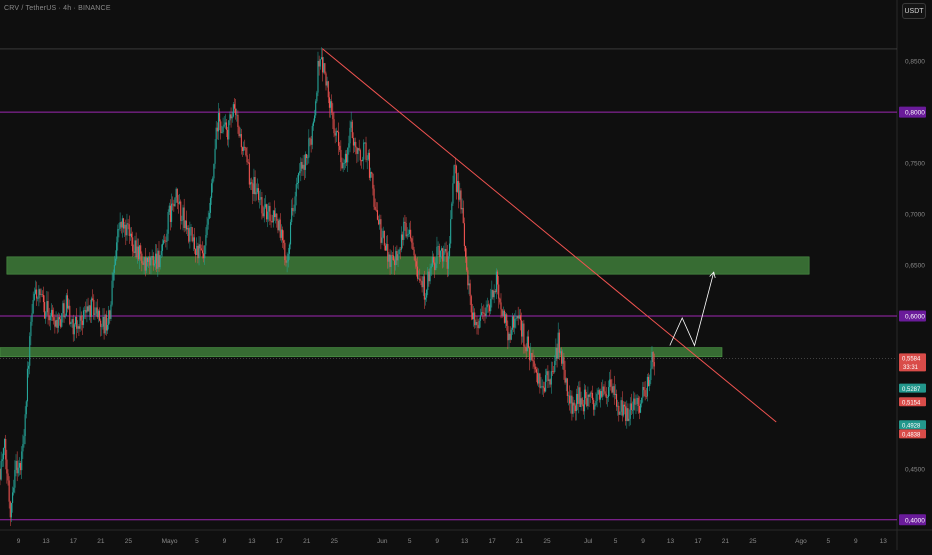  Describe the element at coordinates (57, 8) in the screenshot. I see `symbol-title: CRV / TetherUS · 4h · BINANCE` at that location.